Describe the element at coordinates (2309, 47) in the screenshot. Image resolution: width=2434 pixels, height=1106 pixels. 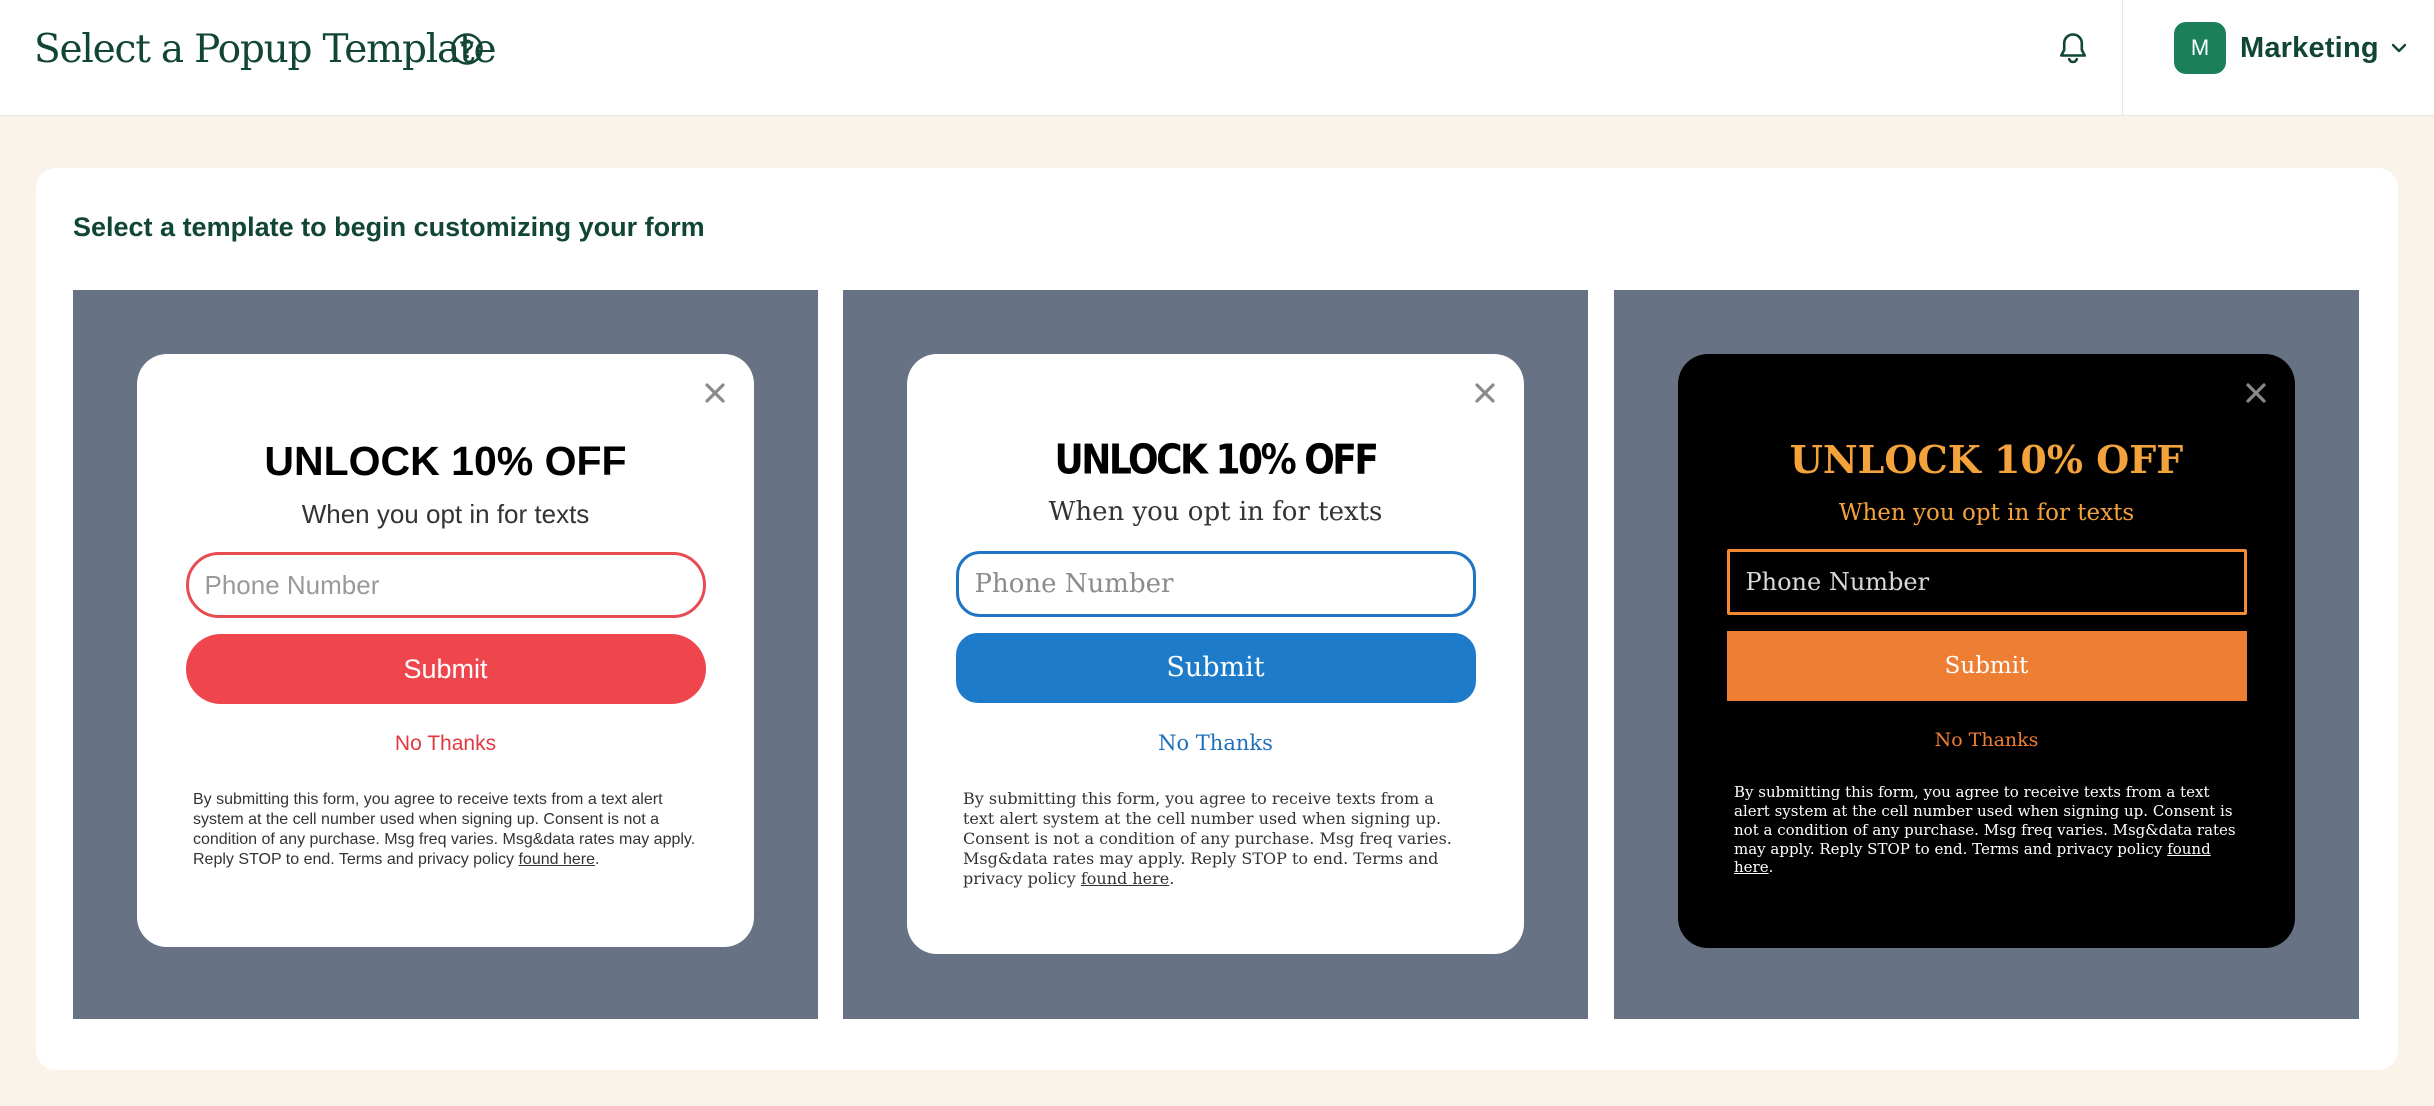
I see `account-name: Marketing` at that location.